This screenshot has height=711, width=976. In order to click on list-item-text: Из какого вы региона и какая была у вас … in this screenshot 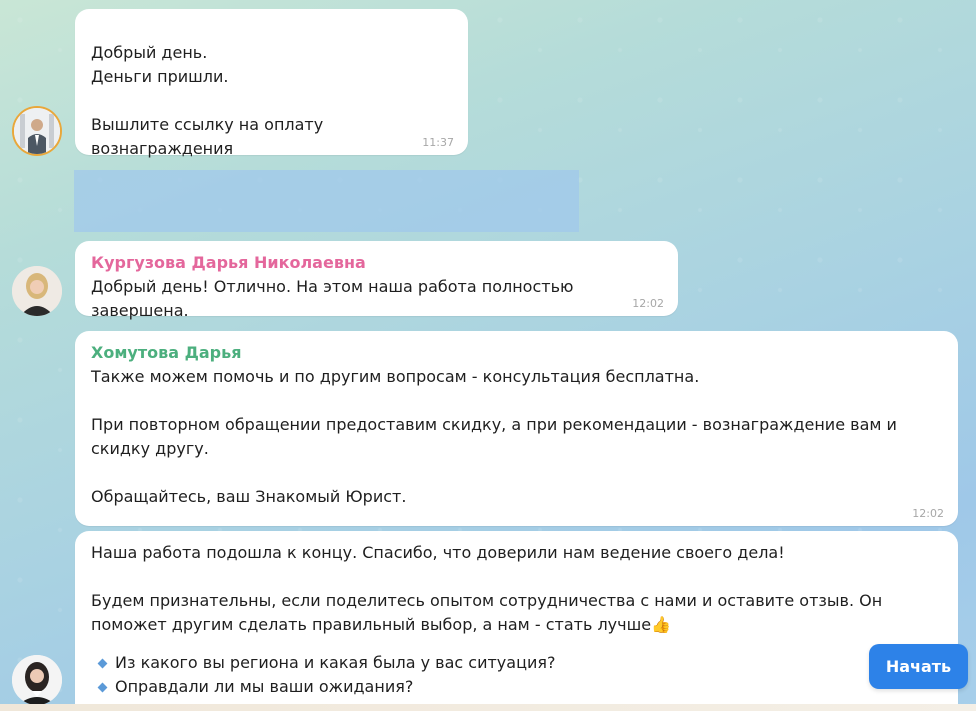, I will do `click(335, 662)`.